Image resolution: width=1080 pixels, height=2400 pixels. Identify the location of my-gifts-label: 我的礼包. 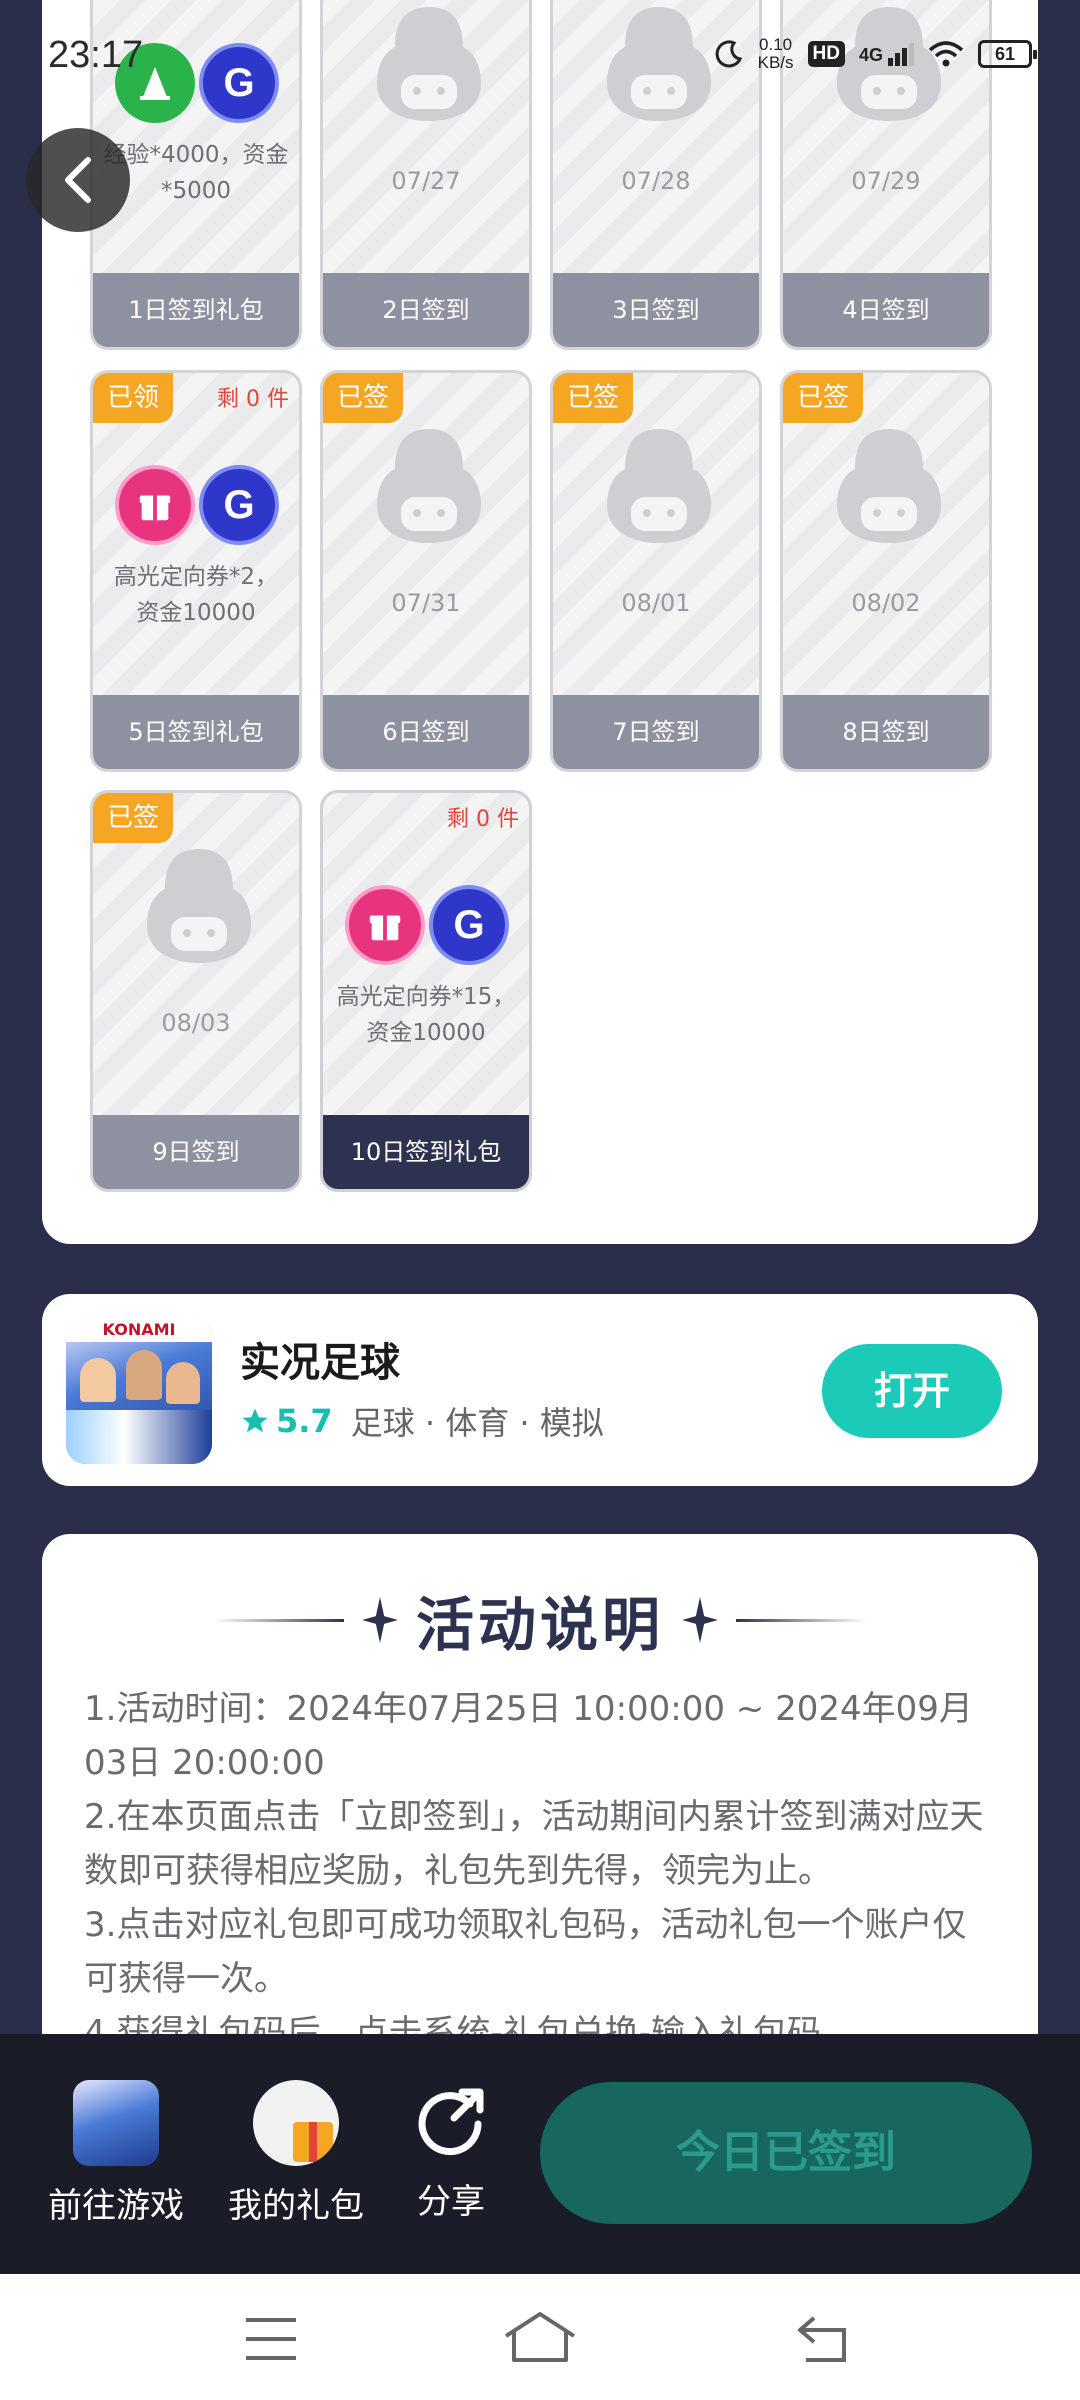
(296, 2206).